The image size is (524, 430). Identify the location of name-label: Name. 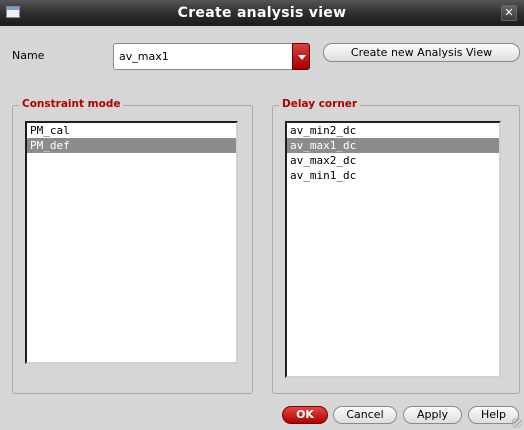
(28, 55).